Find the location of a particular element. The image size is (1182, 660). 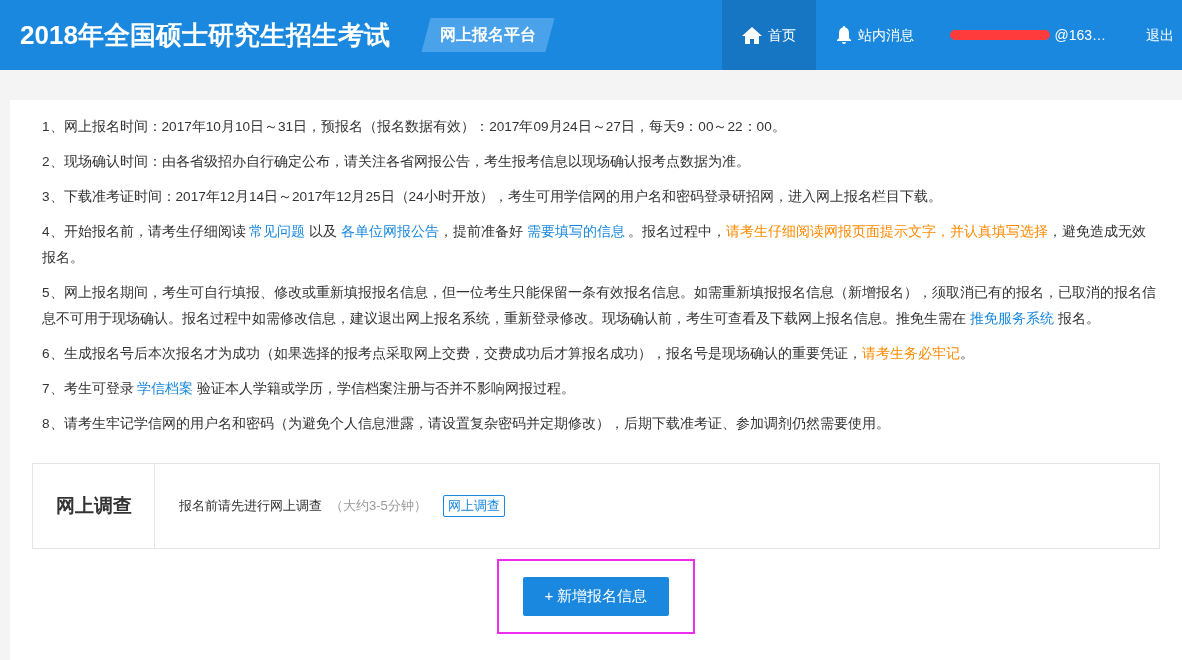

notice-link: 常见问题 is located at coordinates (277, 231).